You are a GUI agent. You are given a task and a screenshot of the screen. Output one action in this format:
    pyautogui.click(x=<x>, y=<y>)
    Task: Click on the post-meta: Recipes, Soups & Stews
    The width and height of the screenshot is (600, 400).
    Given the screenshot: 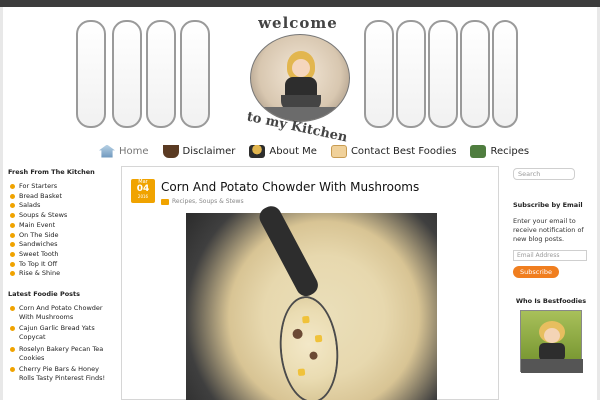 What is the action you would take?
    pyautogui.click(x=202, y=201)
    